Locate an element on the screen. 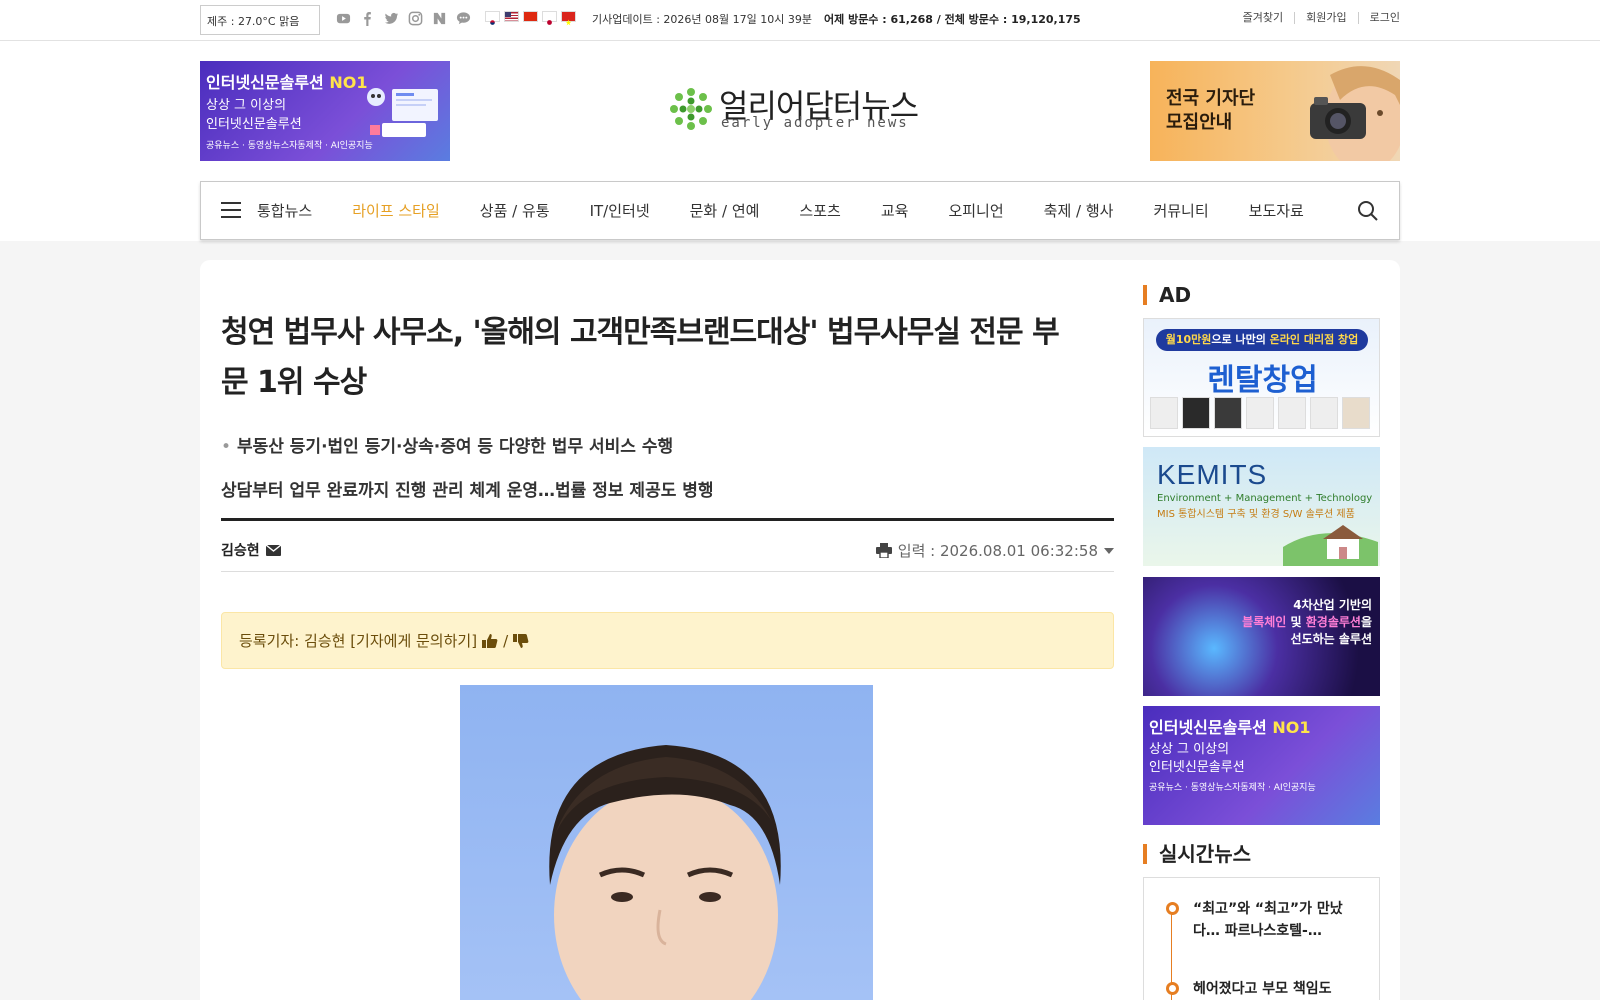  live-news-title: 실시간뉴스 is located at coordinates (1197, 854).